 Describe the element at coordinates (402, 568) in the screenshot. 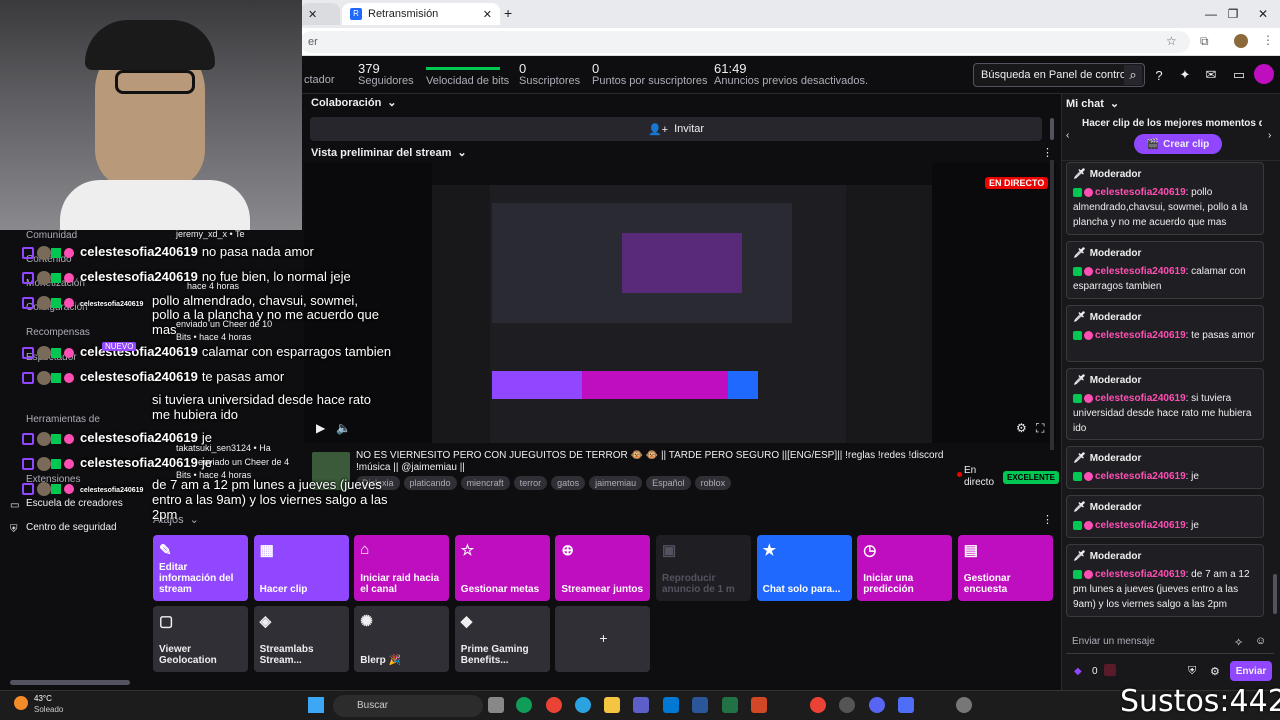

I see `start-raid-tile: ⌂ Iniciar raid hacia el canal` at that location.